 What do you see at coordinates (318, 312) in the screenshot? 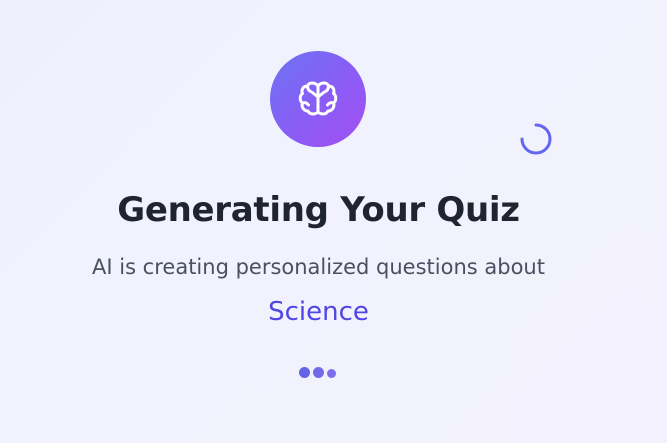
I see `quiz-topic: Science` at bounding box center [318, 312].